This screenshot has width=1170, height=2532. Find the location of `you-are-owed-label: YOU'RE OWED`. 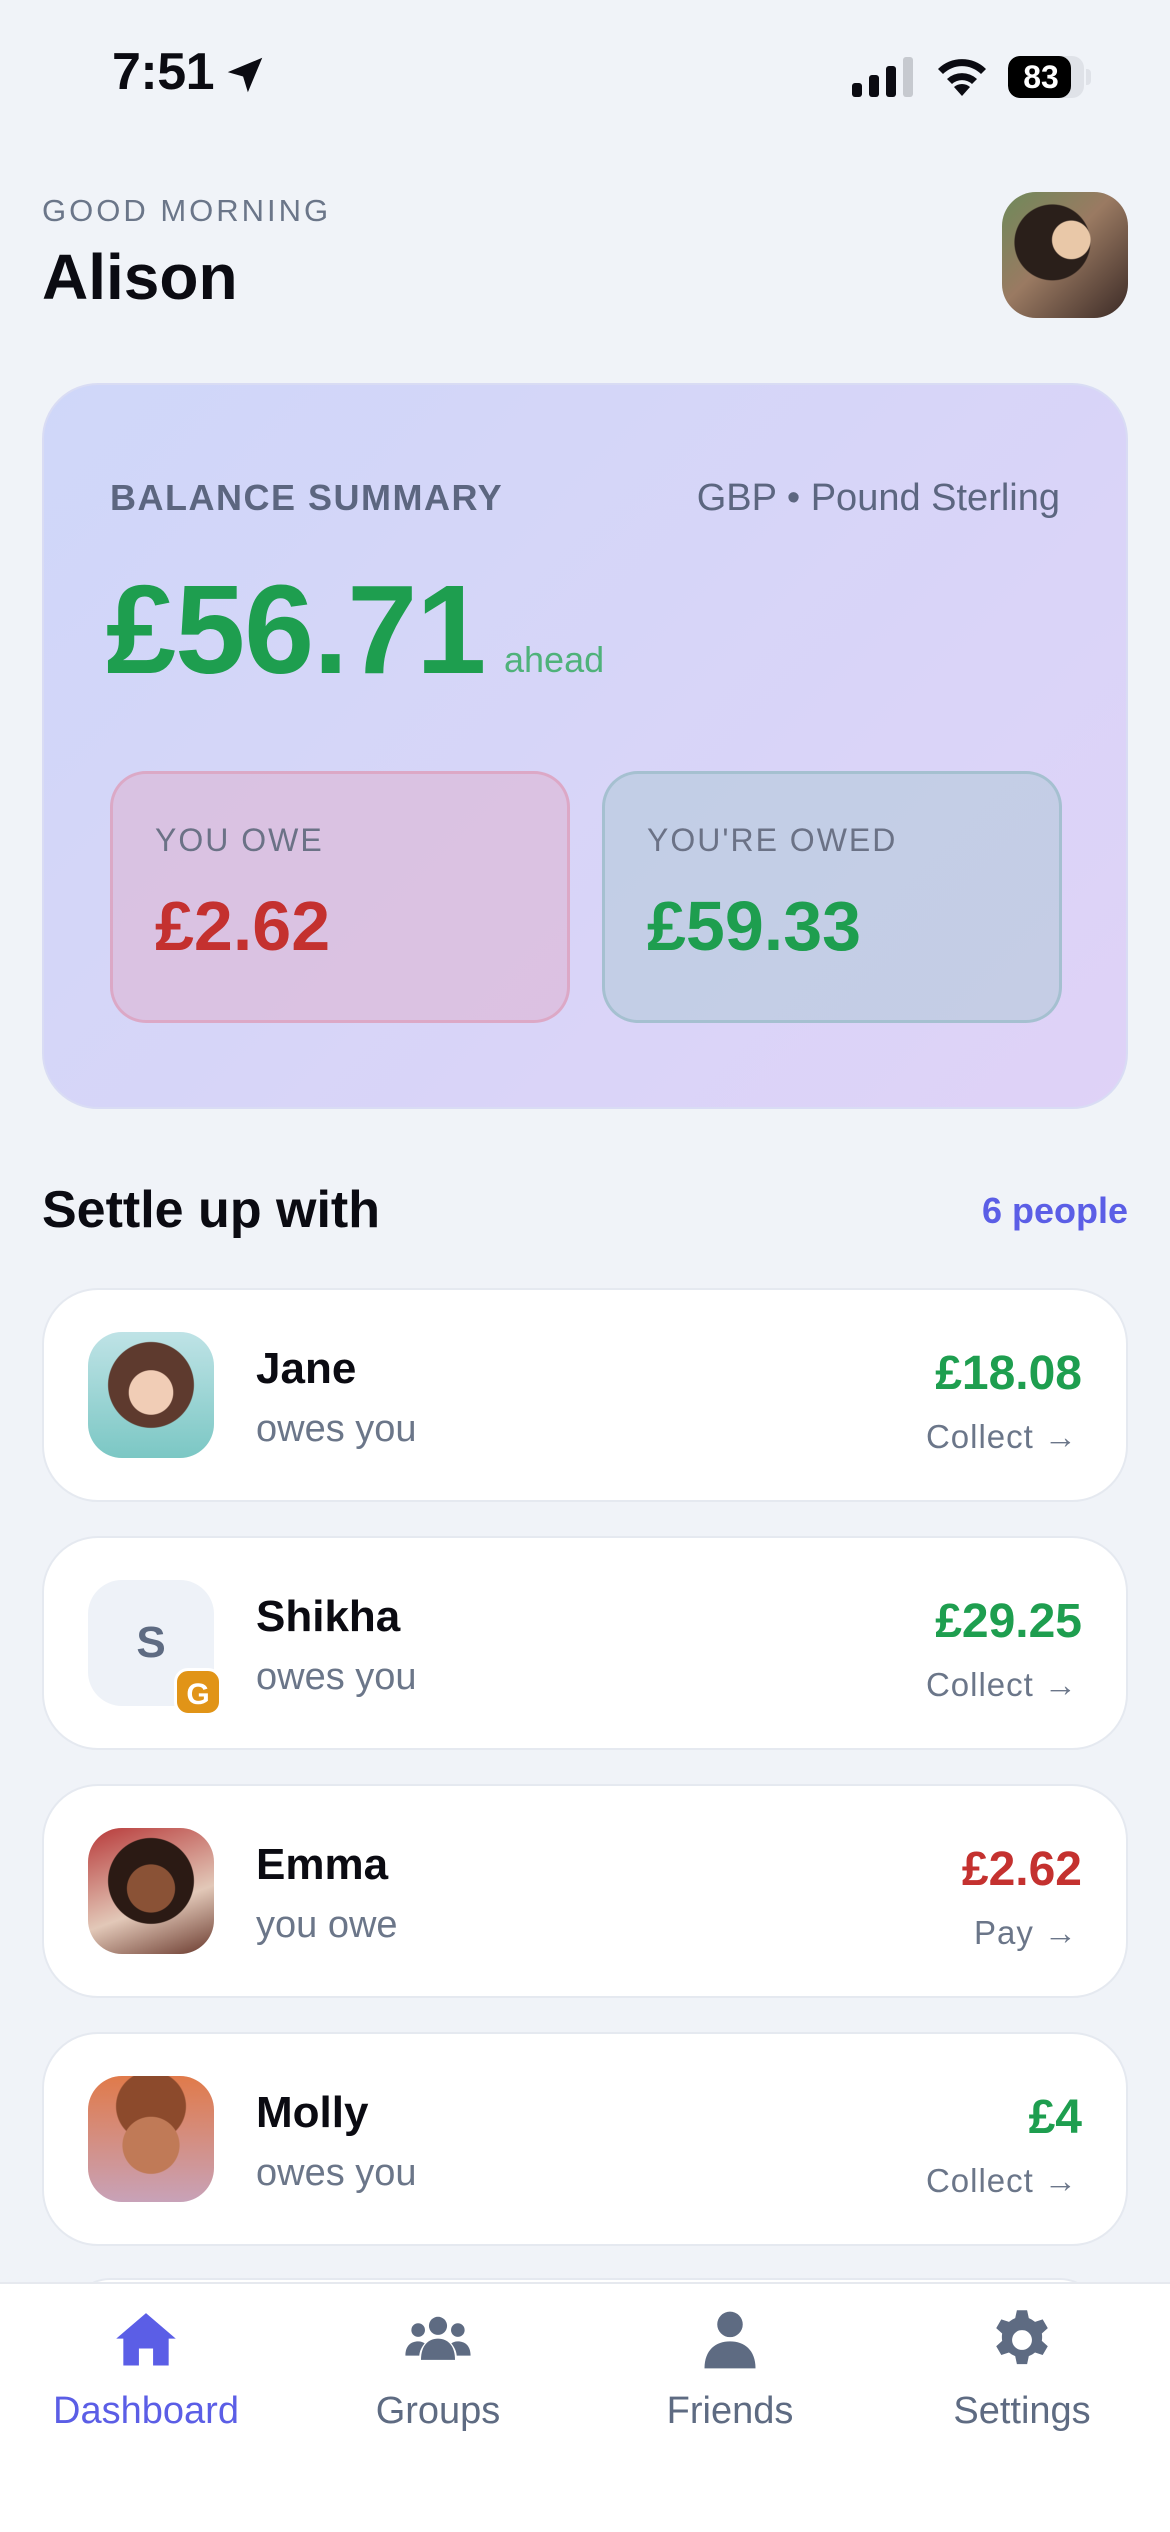

you-are-owed-label: YOU'RE OWED is located at coordinates (772, 840).